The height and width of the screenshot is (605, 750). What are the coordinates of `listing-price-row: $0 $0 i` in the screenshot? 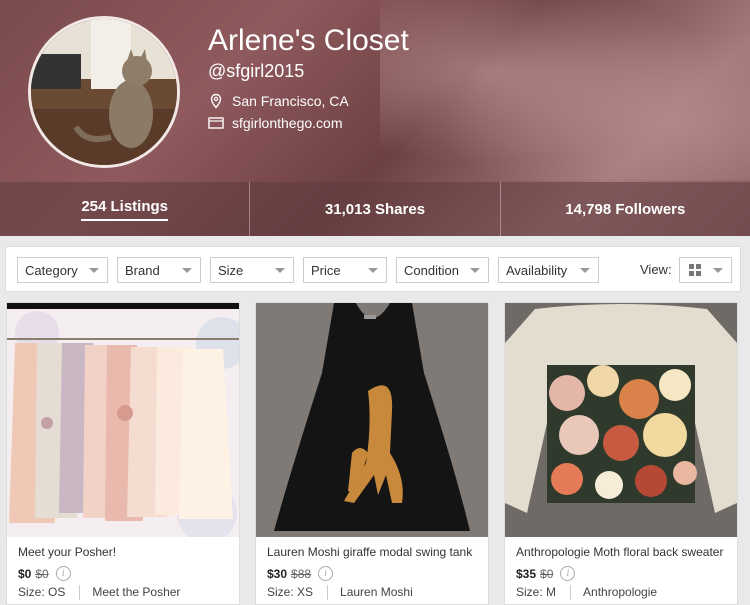 It's located at (44, 573).